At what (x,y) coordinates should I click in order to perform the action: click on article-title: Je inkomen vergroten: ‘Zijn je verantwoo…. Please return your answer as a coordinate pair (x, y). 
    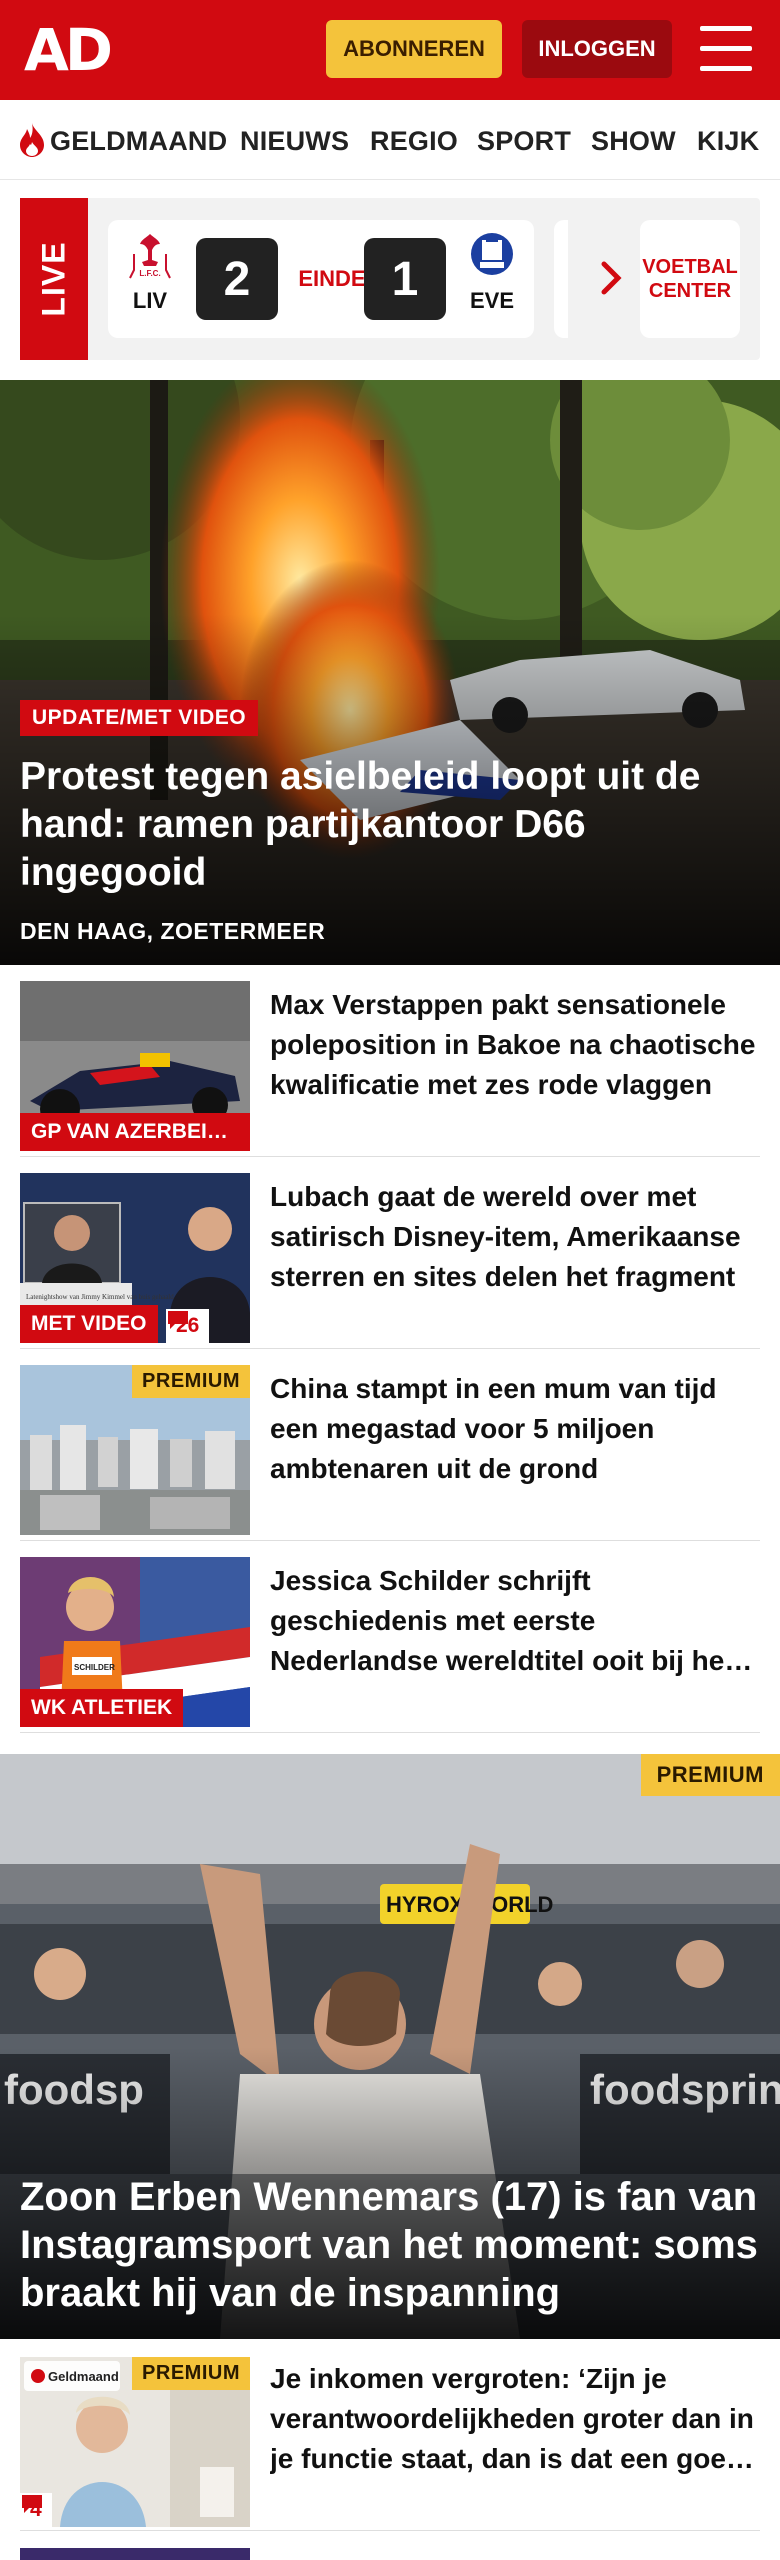
    Looking at the image, I should click on (515, 2419).